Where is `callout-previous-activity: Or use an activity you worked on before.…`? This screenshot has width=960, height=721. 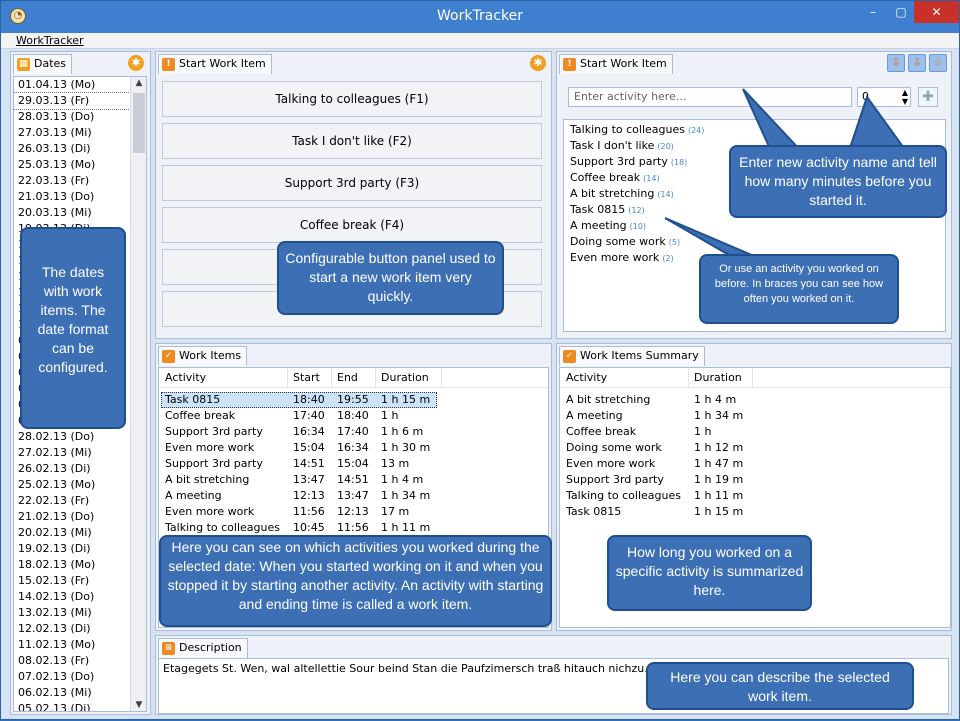
callout-previous-activity: Or use an activity you worked on before.… is located at coordinates (799, 289).